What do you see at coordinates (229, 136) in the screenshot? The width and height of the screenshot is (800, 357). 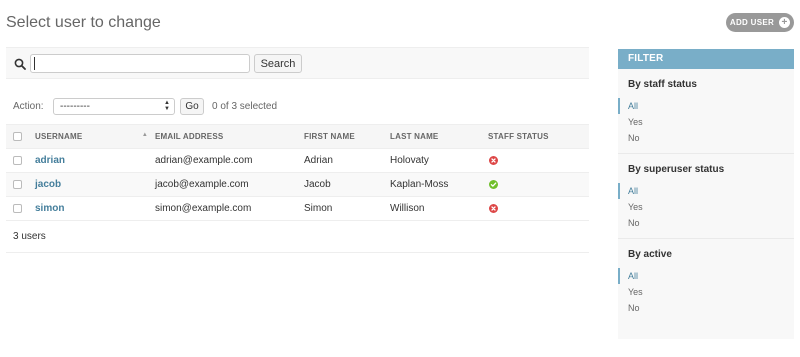 I see `column-header-email: EMAIL ADDRESS` at bounding box center [229, 136].